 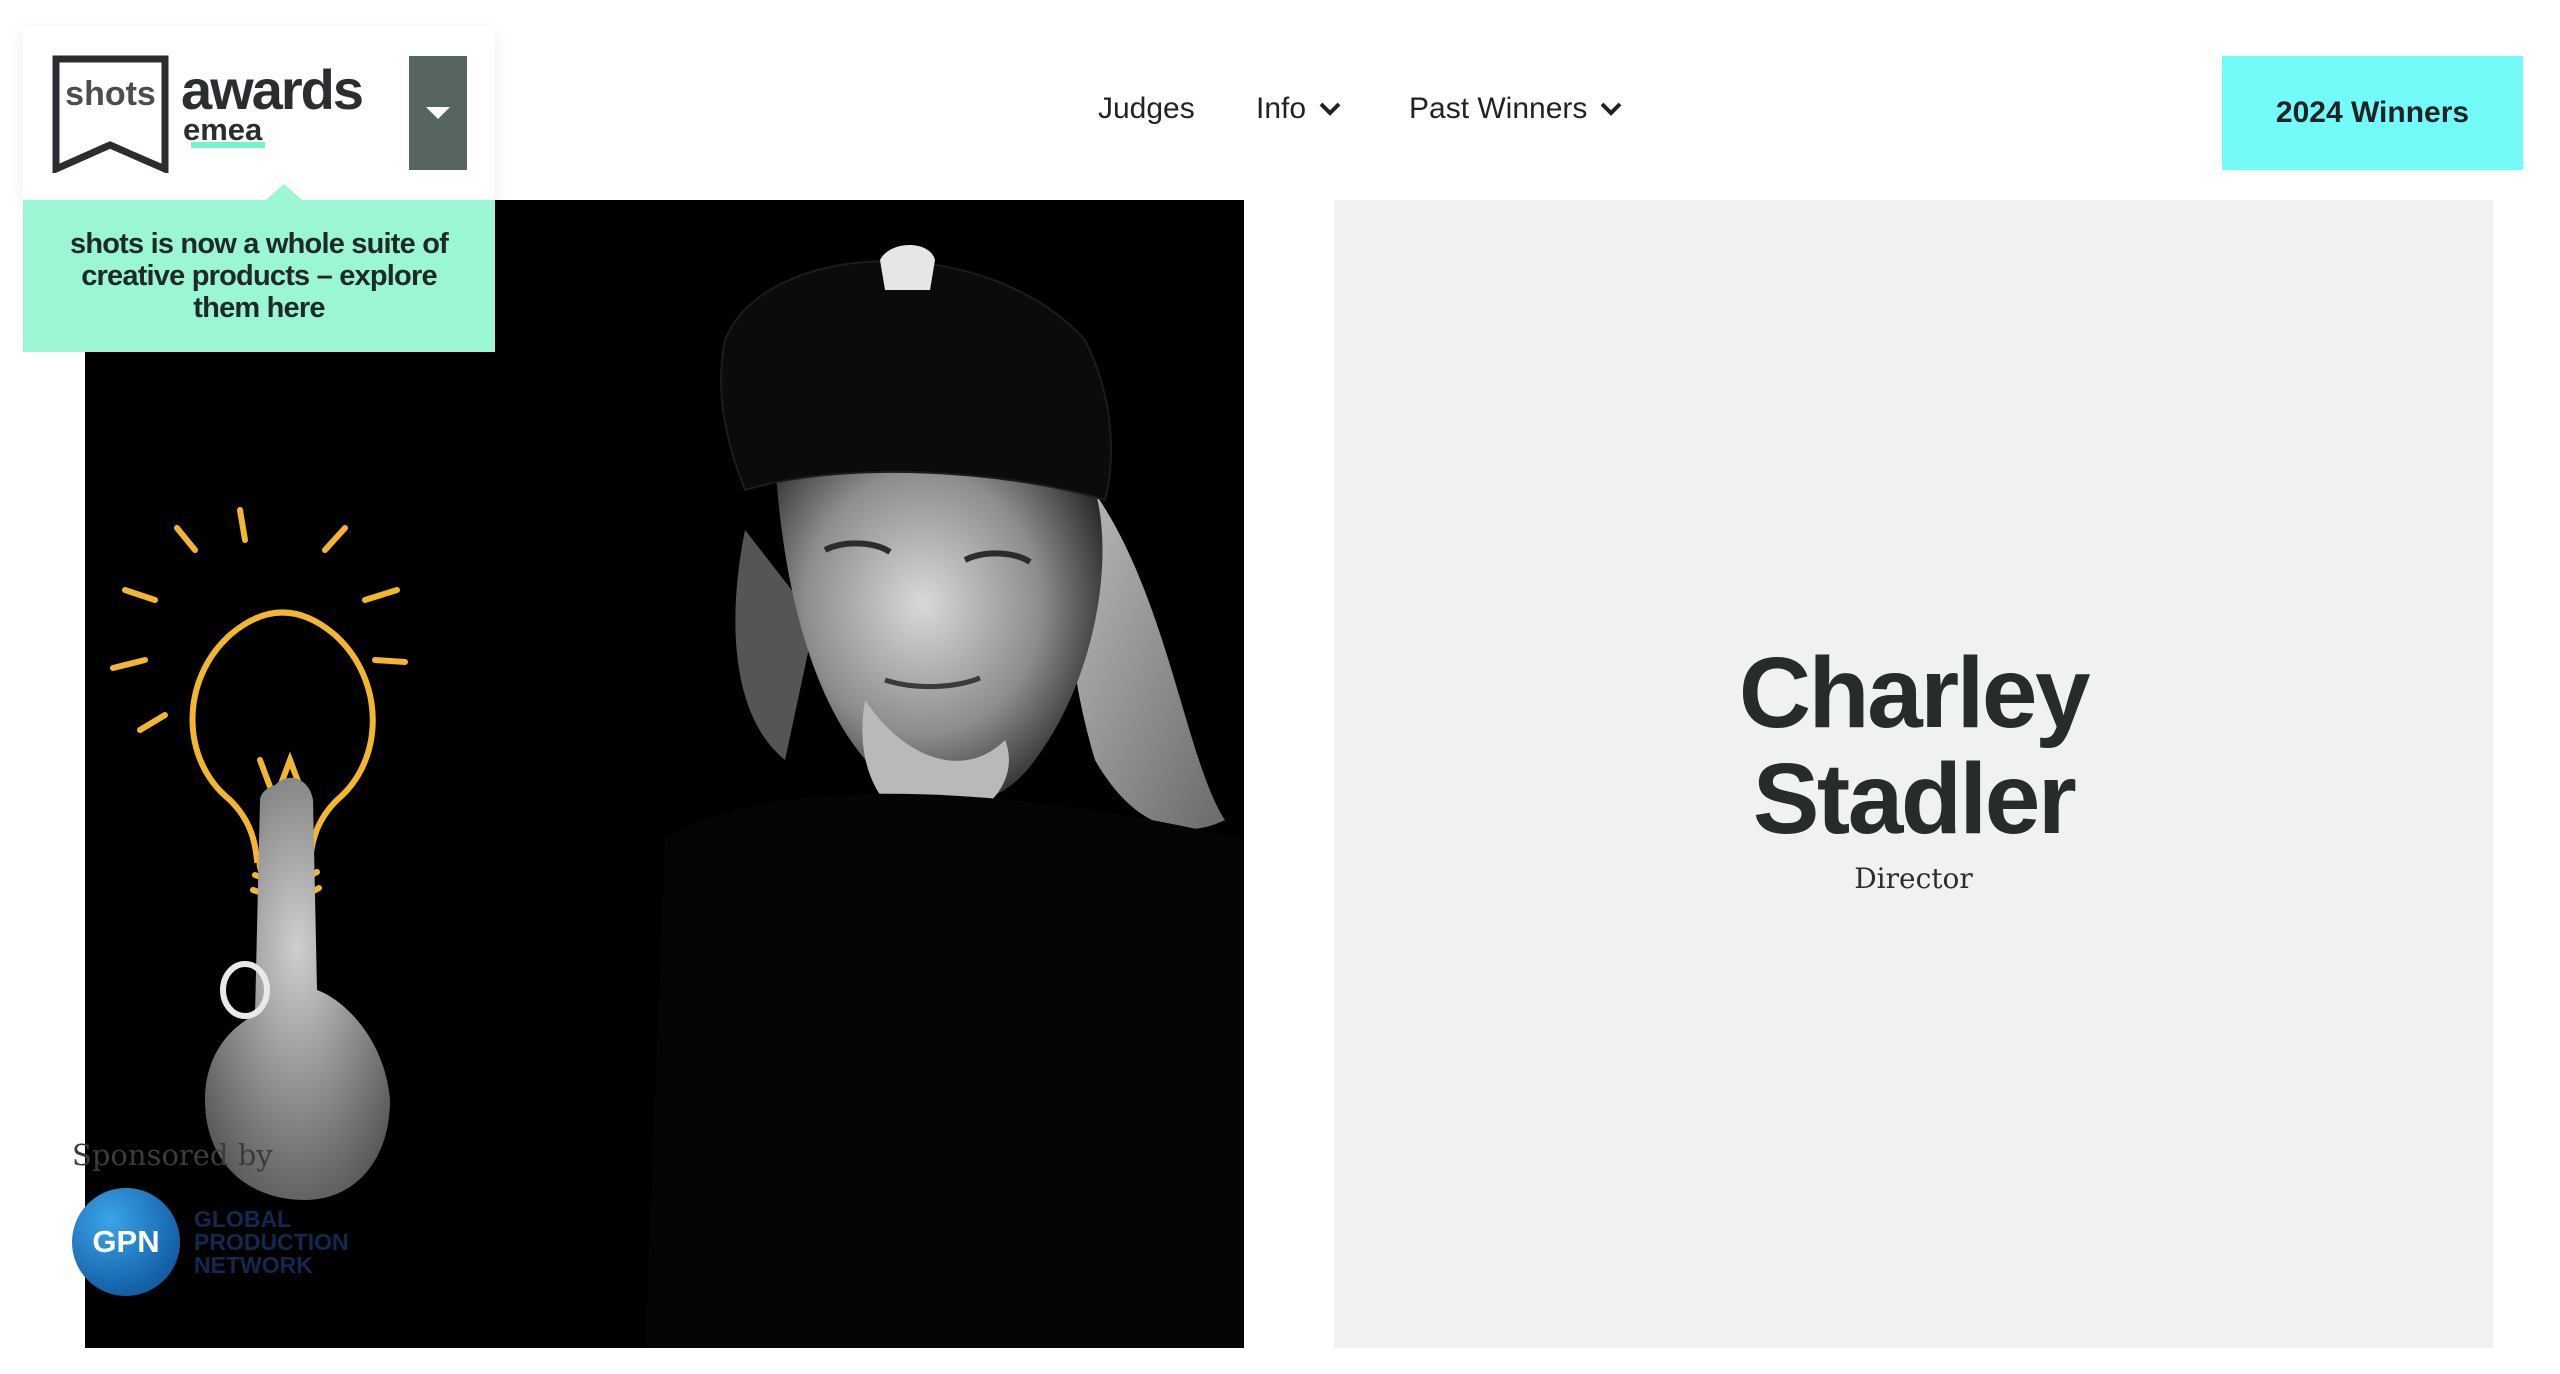 I want to click on nav-past-winners: Past Winners, so click(x=1516, y=109).